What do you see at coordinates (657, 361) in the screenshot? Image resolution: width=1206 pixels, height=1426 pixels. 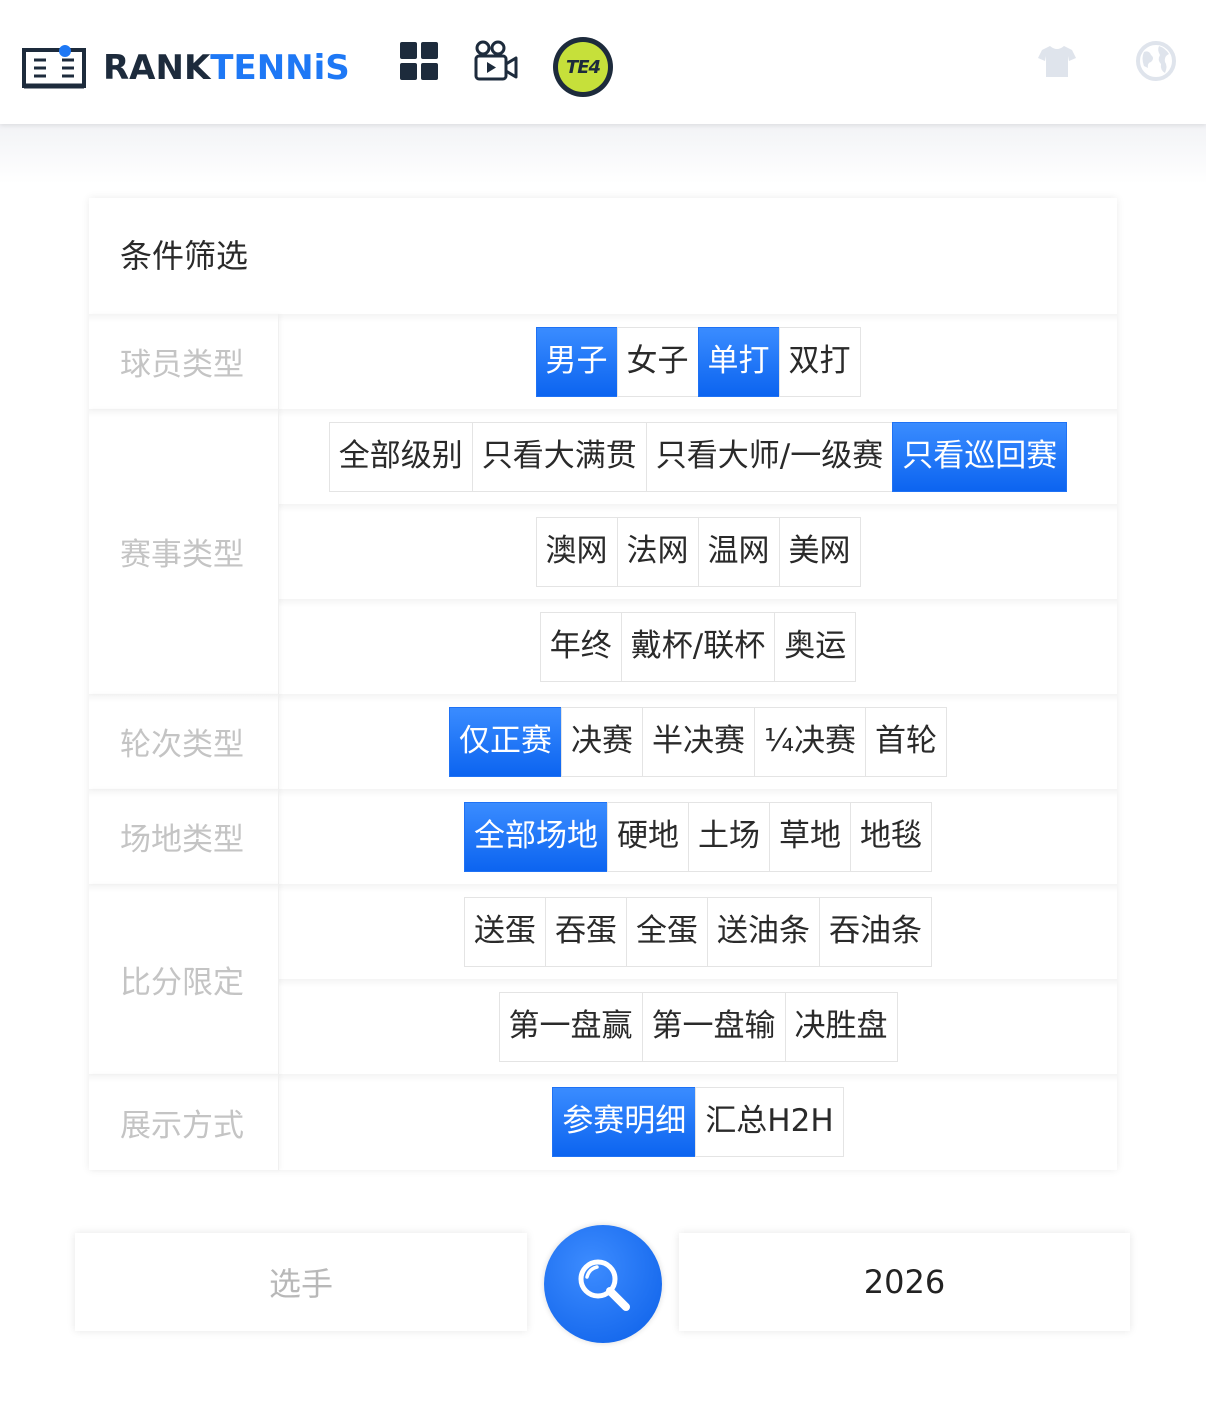 I see `option-women: 女子` at bounding box center [657, 361].